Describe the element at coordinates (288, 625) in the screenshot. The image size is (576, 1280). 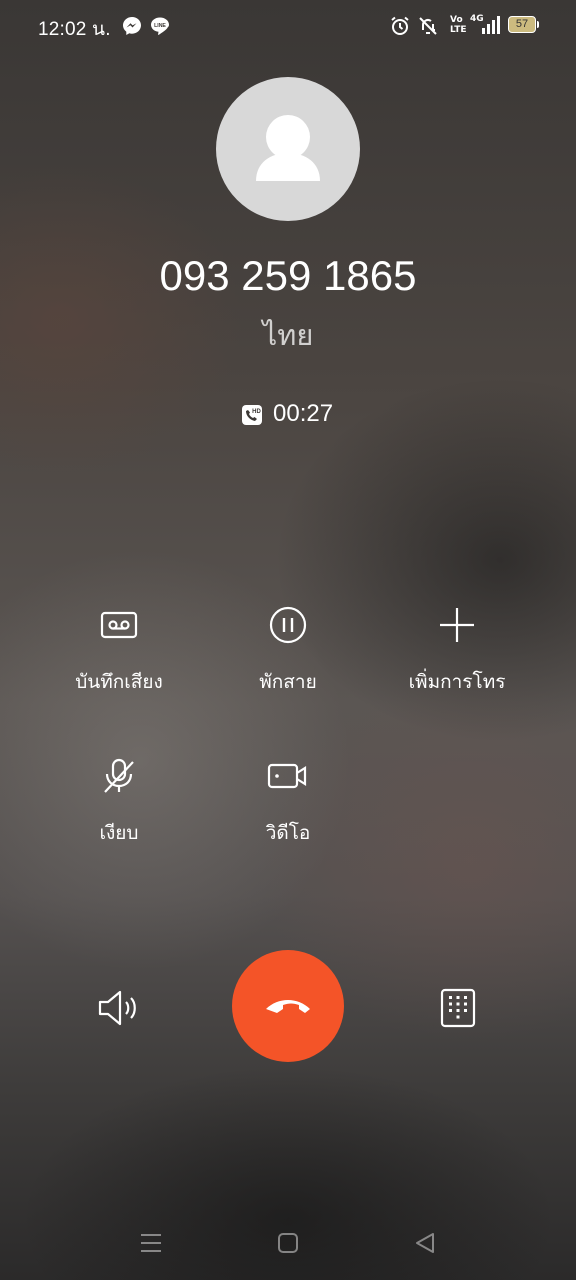
I see `pause-icon` at that location.